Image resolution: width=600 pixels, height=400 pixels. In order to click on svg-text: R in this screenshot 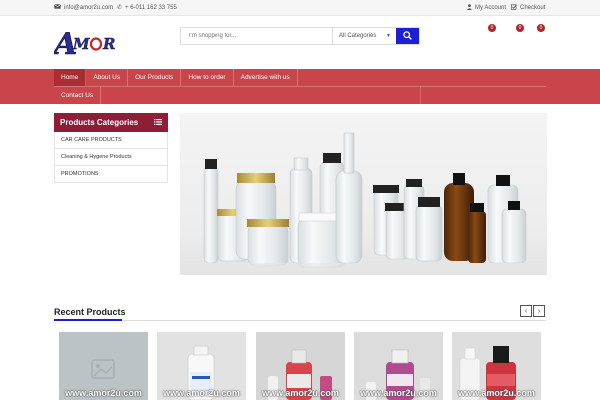, I will do `click(108, 44)`.